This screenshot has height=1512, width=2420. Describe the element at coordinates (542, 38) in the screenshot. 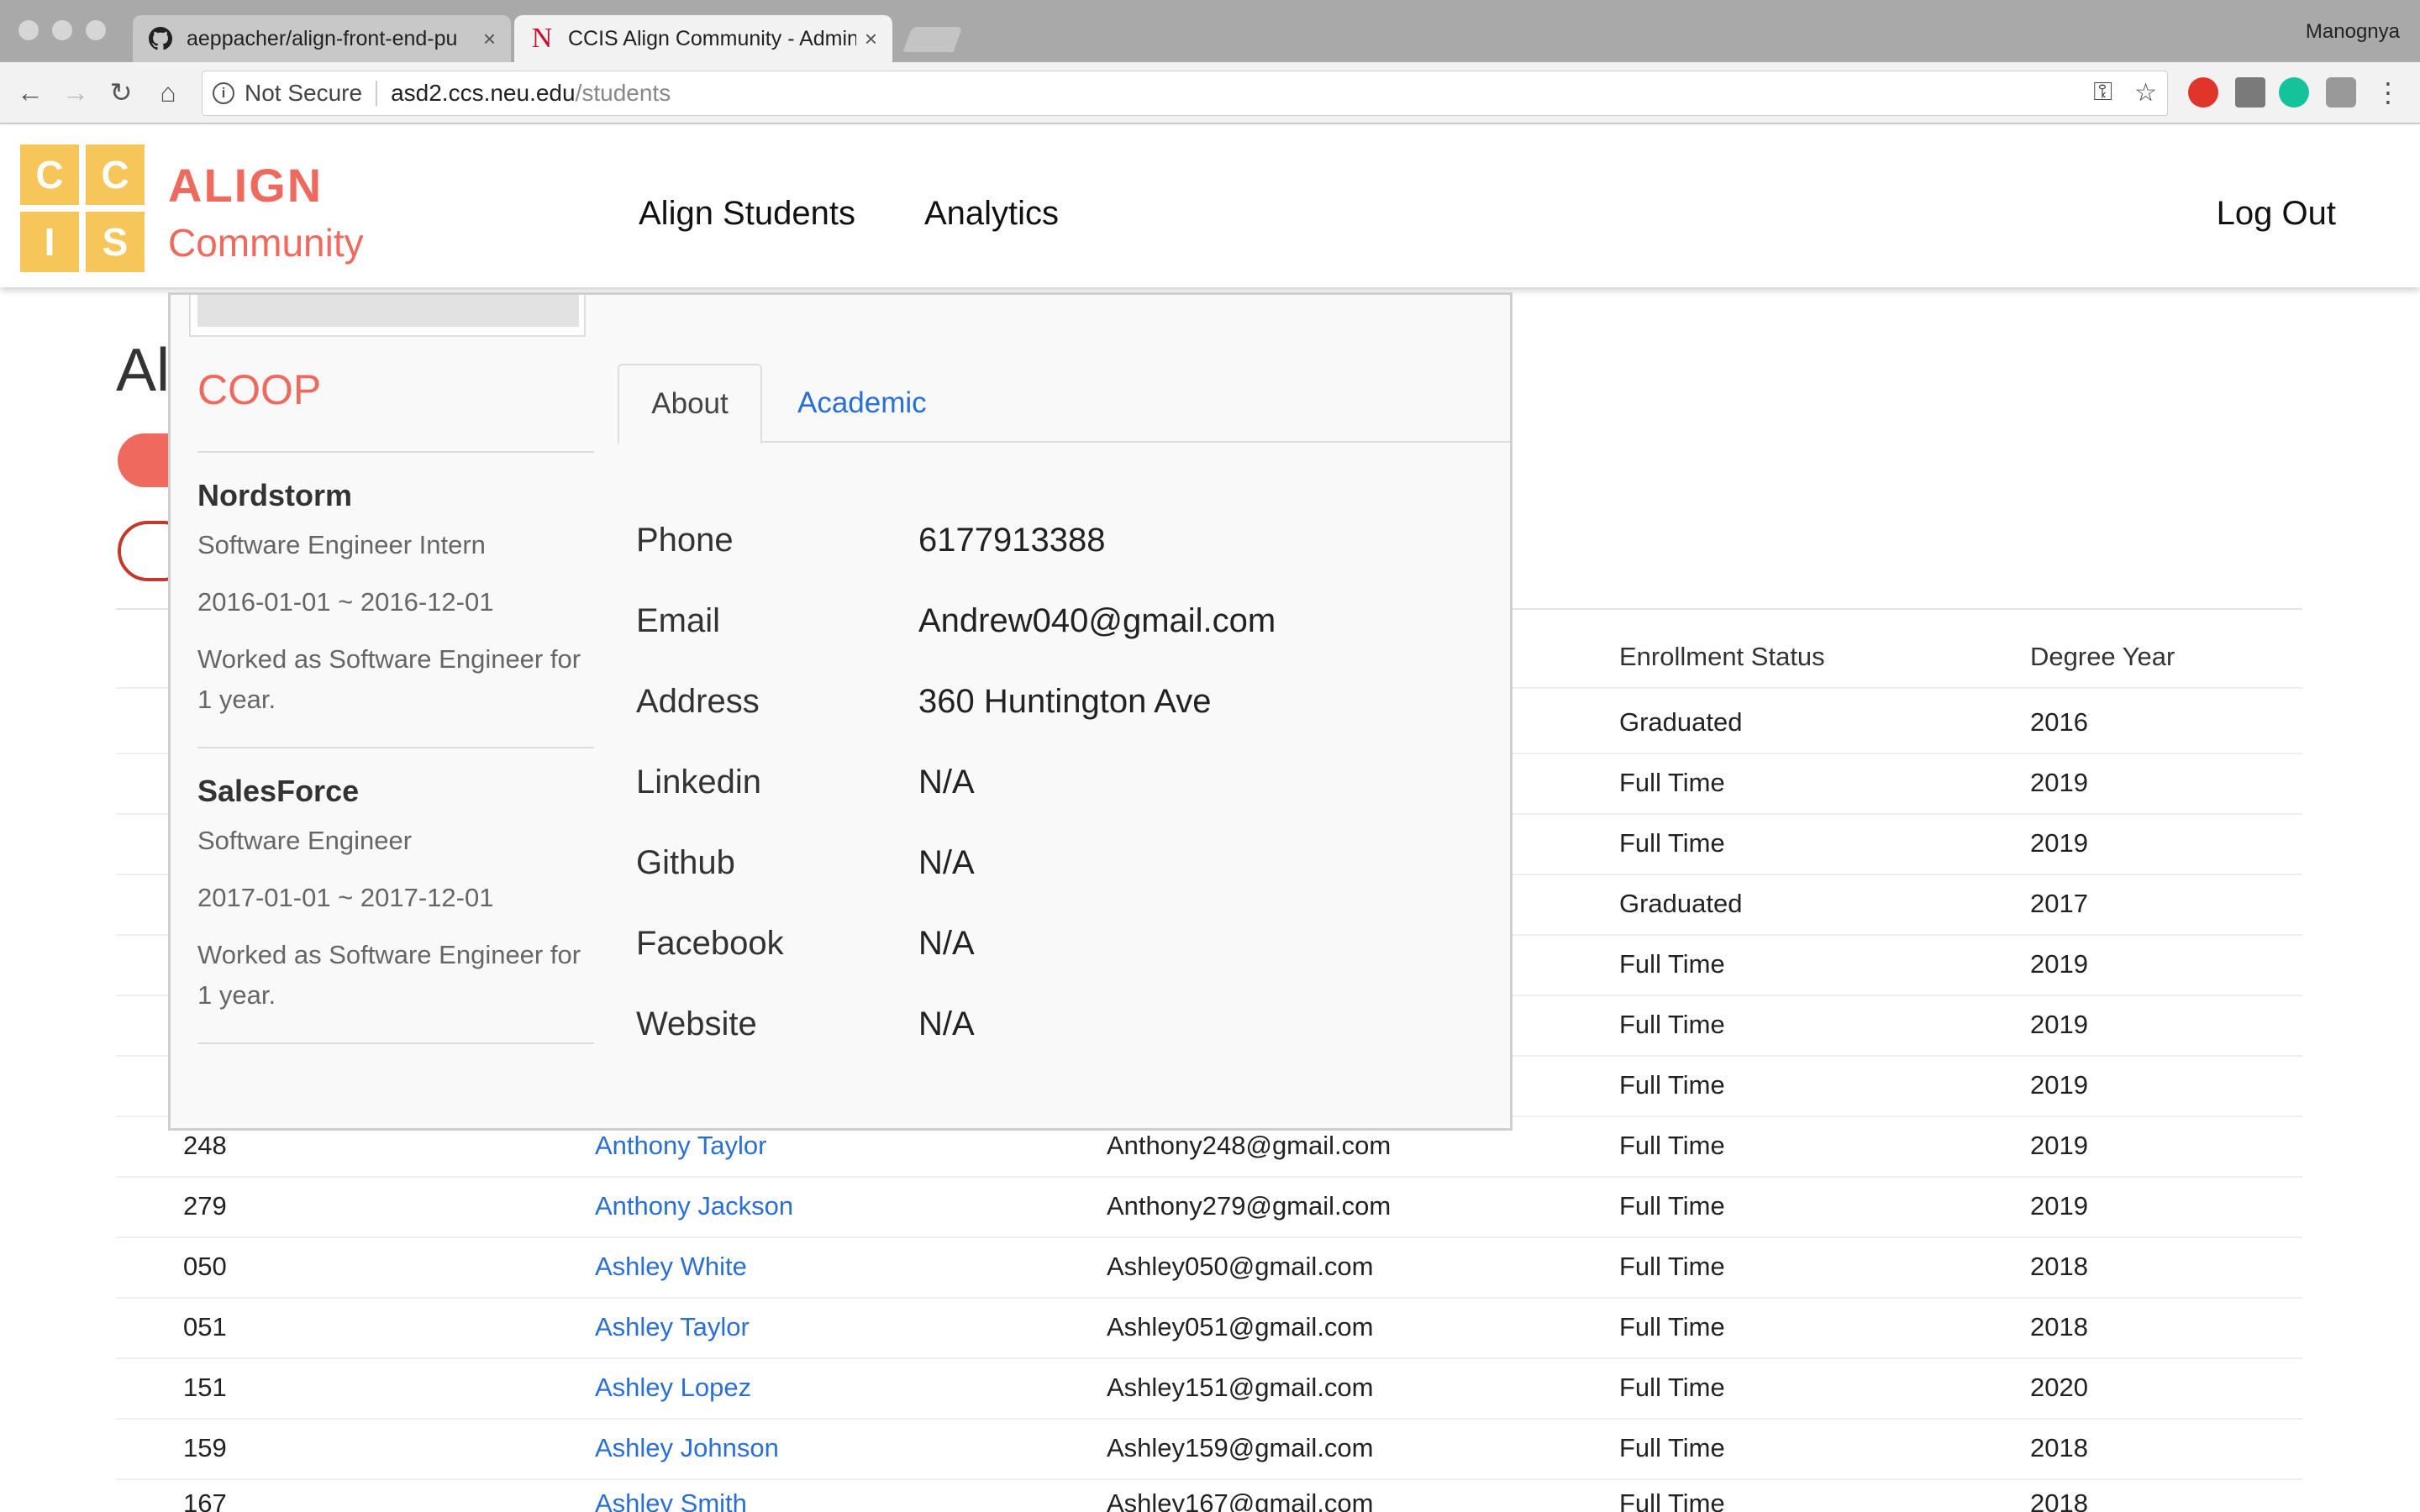

I see `northeastern-n-icon: N` at that location.